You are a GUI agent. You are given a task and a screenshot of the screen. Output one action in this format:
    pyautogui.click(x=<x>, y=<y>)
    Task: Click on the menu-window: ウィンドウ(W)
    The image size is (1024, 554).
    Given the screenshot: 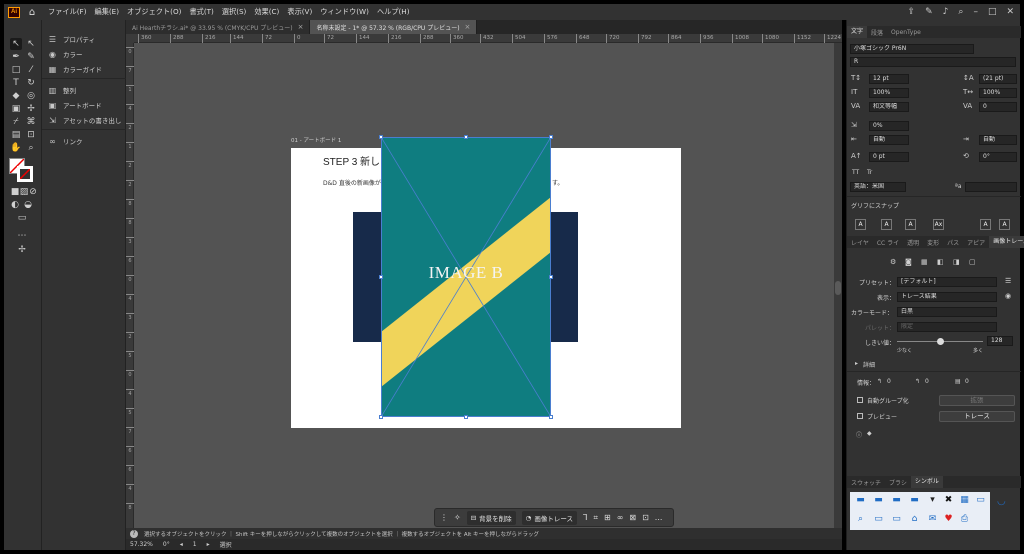 What is the action you would take?
    pyautogui.click(x=344, y=12)
    